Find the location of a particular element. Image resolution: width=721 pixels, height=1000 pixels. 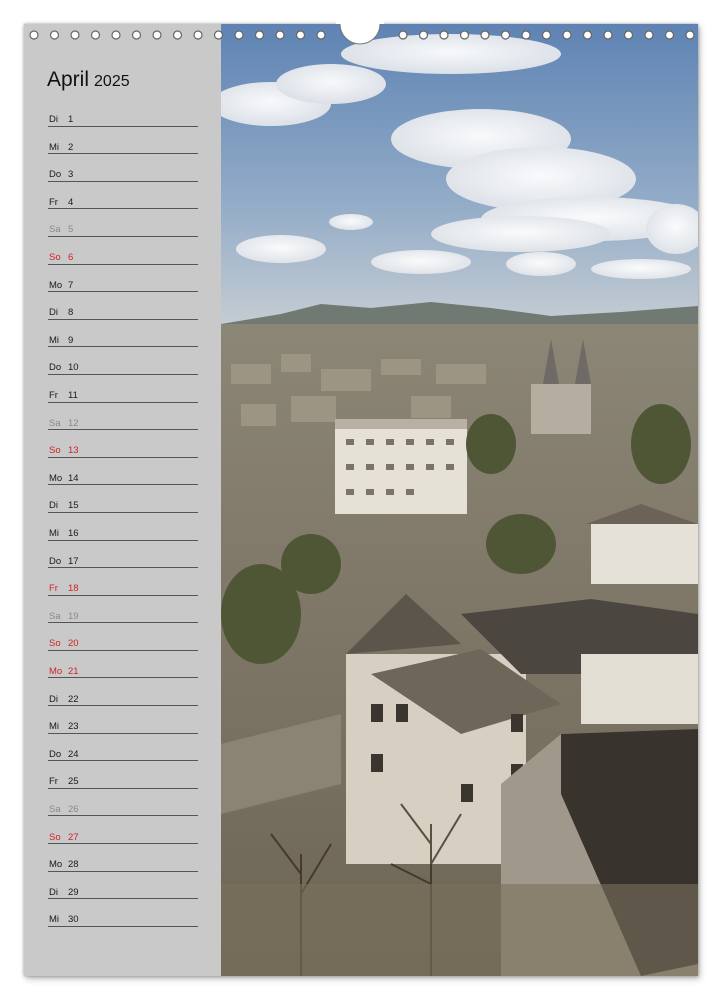

day-row: Fr 25 is located at coordinates (123, 775).